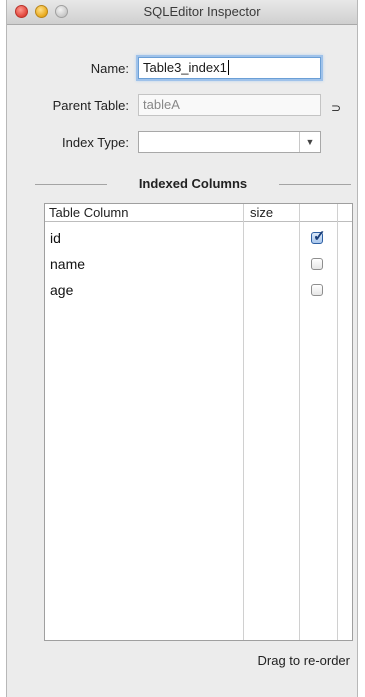 This screenshot has height=697, width=365. Describe the element at coordinates (309, 142) in the screenshot. I see `chevron-down-icon: ▼` at that location.